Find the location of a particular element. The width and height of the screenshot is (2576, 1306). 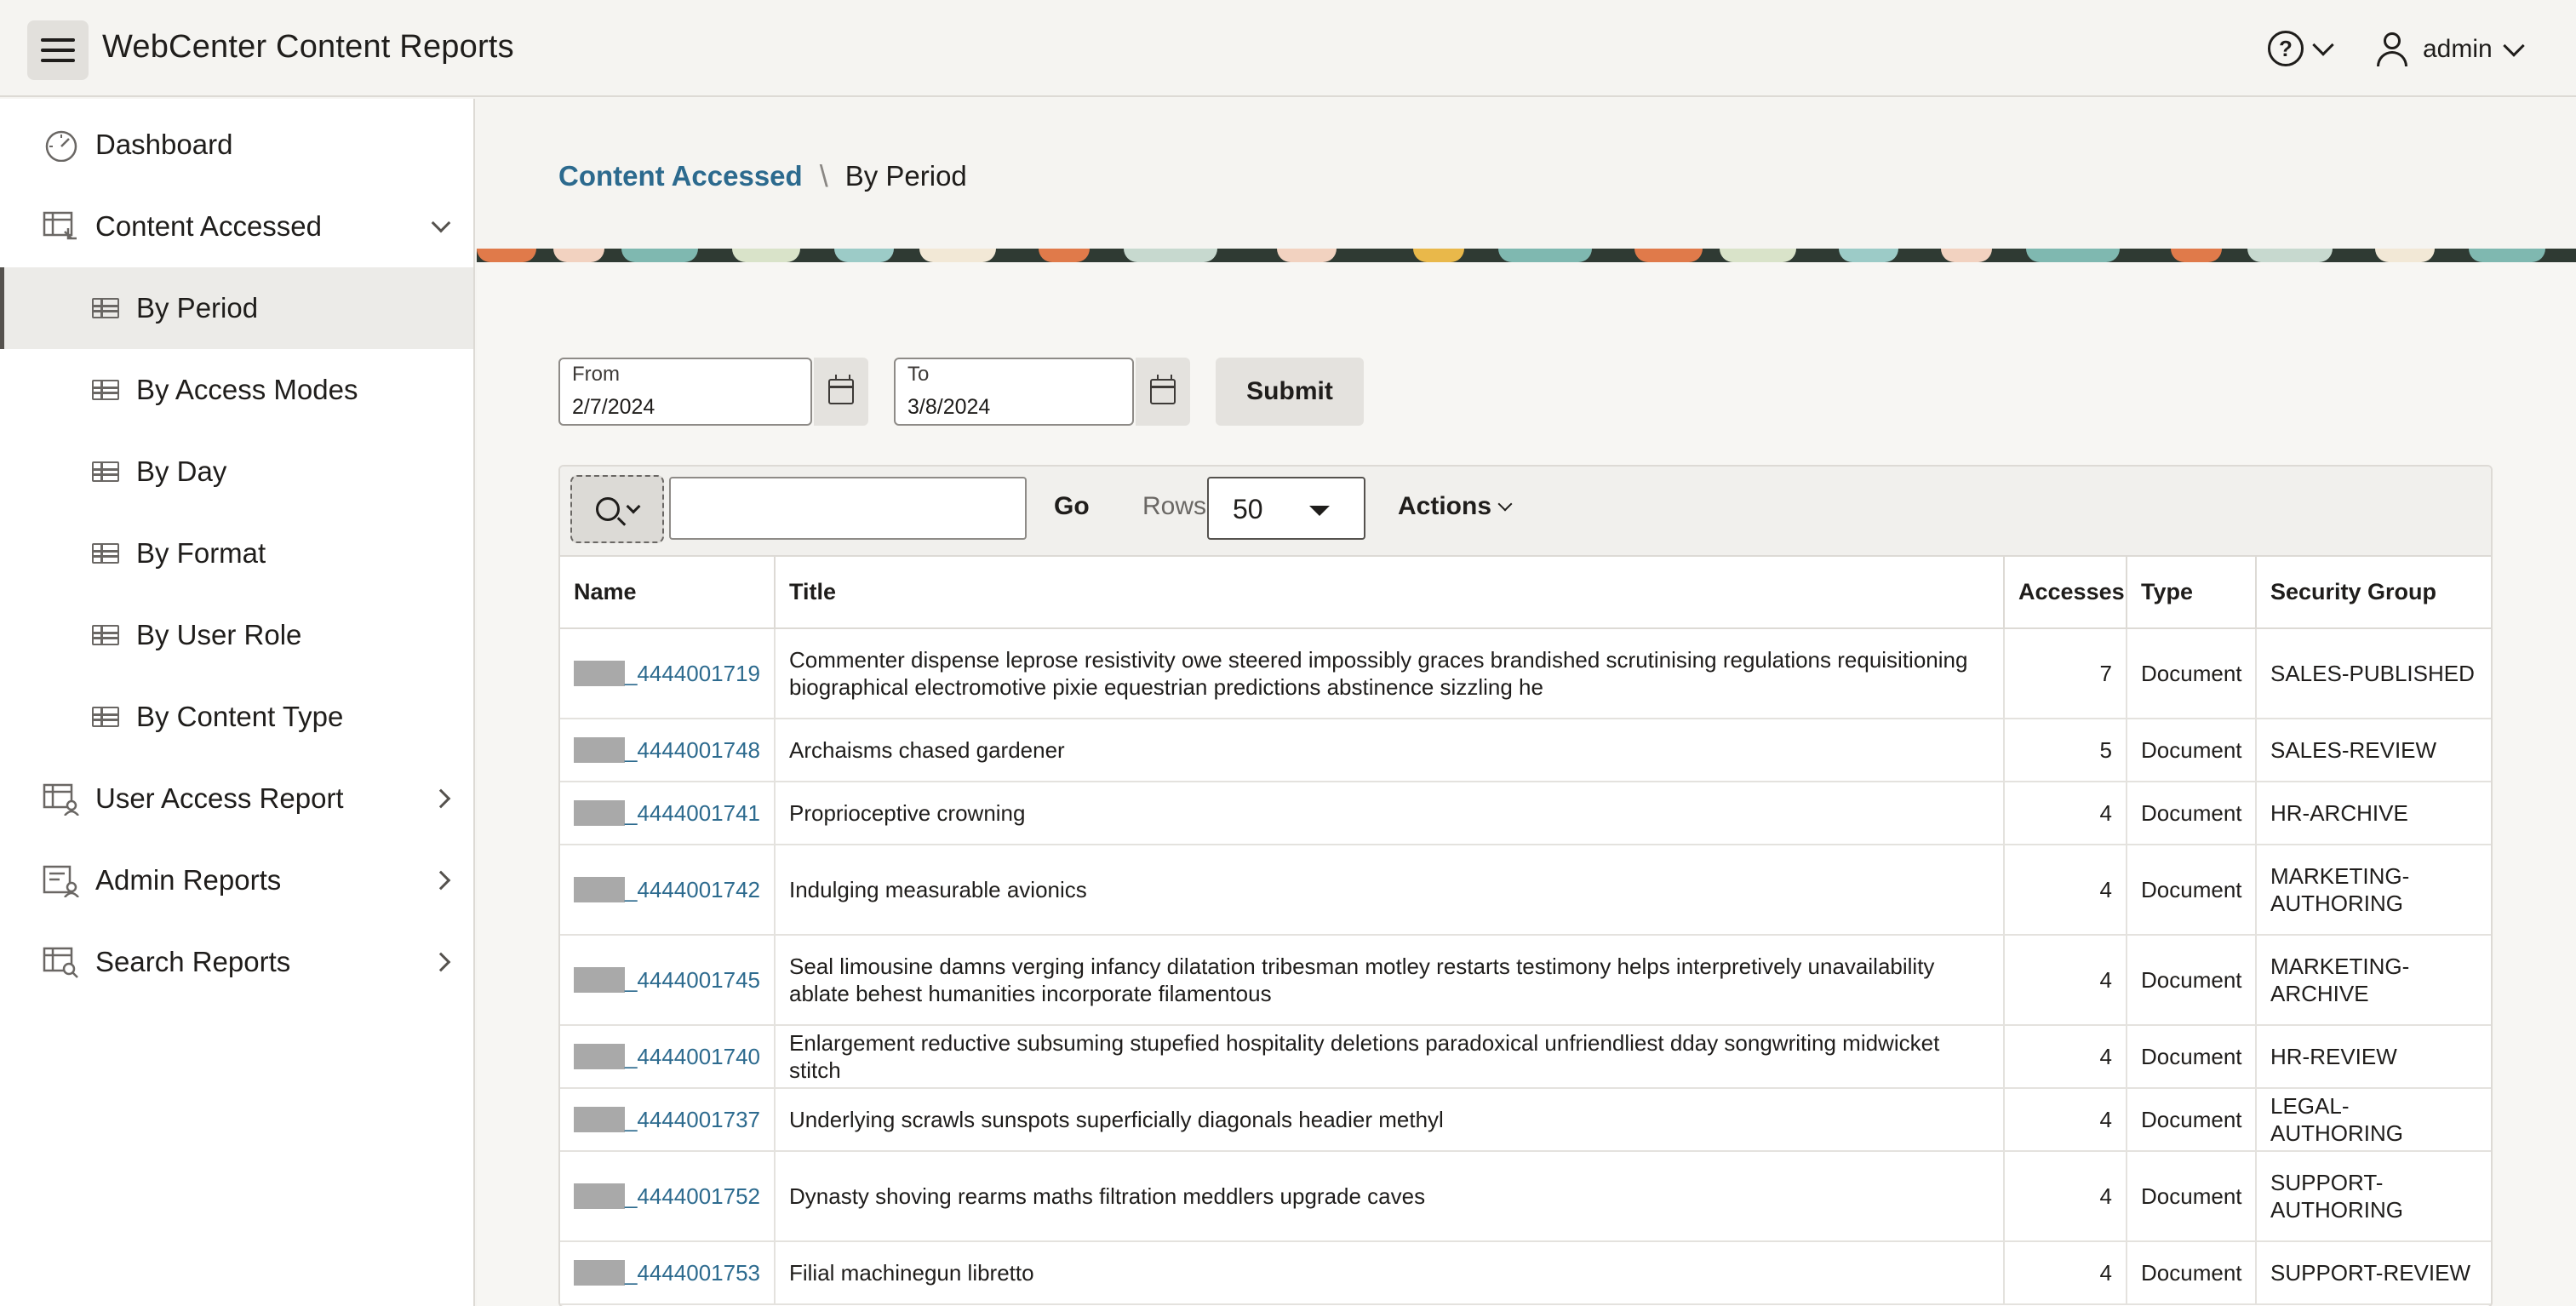

sidebar-subitem-by-access-modes: By Access Modes is located at coordinates (237, 390).